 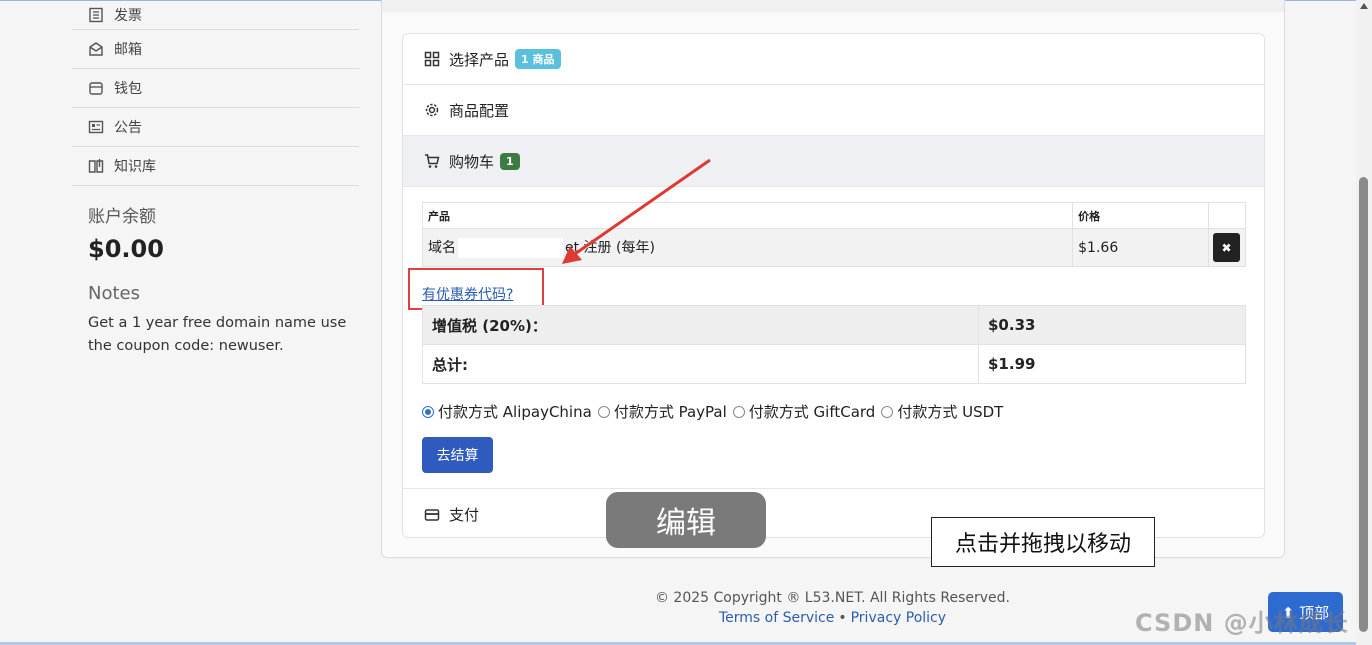 What do you see at coordinates (1364, 6) in the screenshot?
I see `scroll-up-arrow-icon` at bounding box center [1364, 6].